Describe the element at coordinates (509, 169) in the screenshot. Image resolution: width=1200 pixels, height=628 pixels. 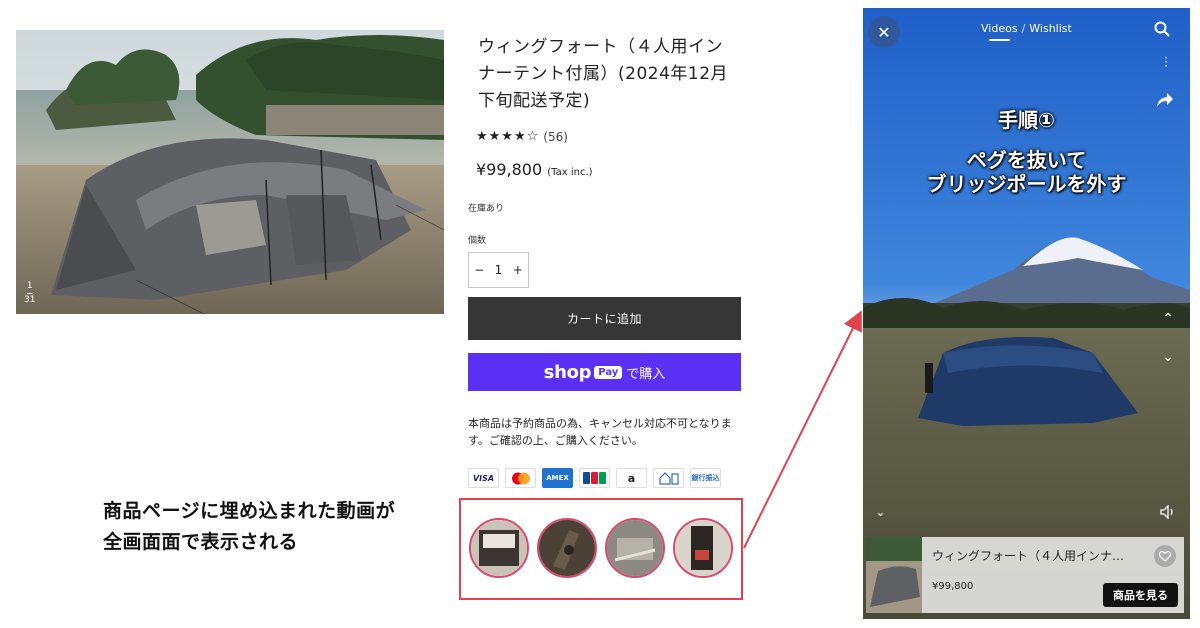
I see `price-value: ¥99,800` at that location.